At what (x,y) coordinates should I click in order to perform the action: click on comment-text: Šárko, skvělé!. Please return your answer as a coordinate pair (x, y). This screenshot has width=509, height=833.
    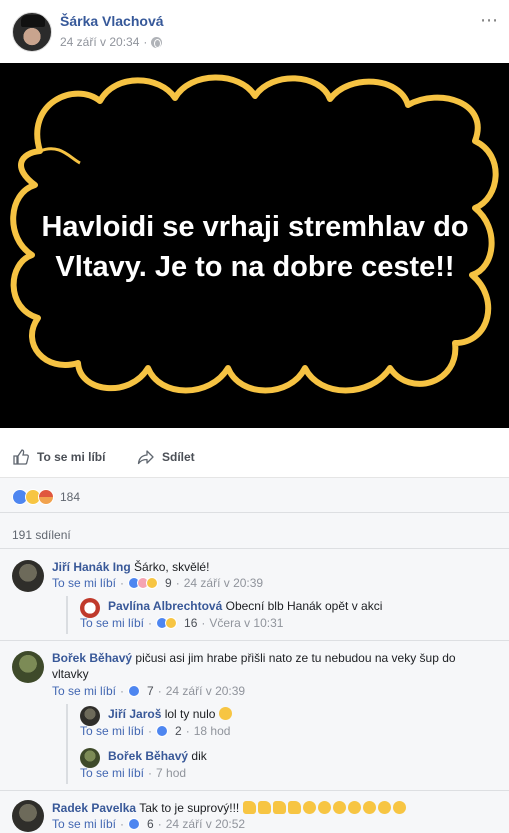
    Looking at the image, I should click on (172, 567).